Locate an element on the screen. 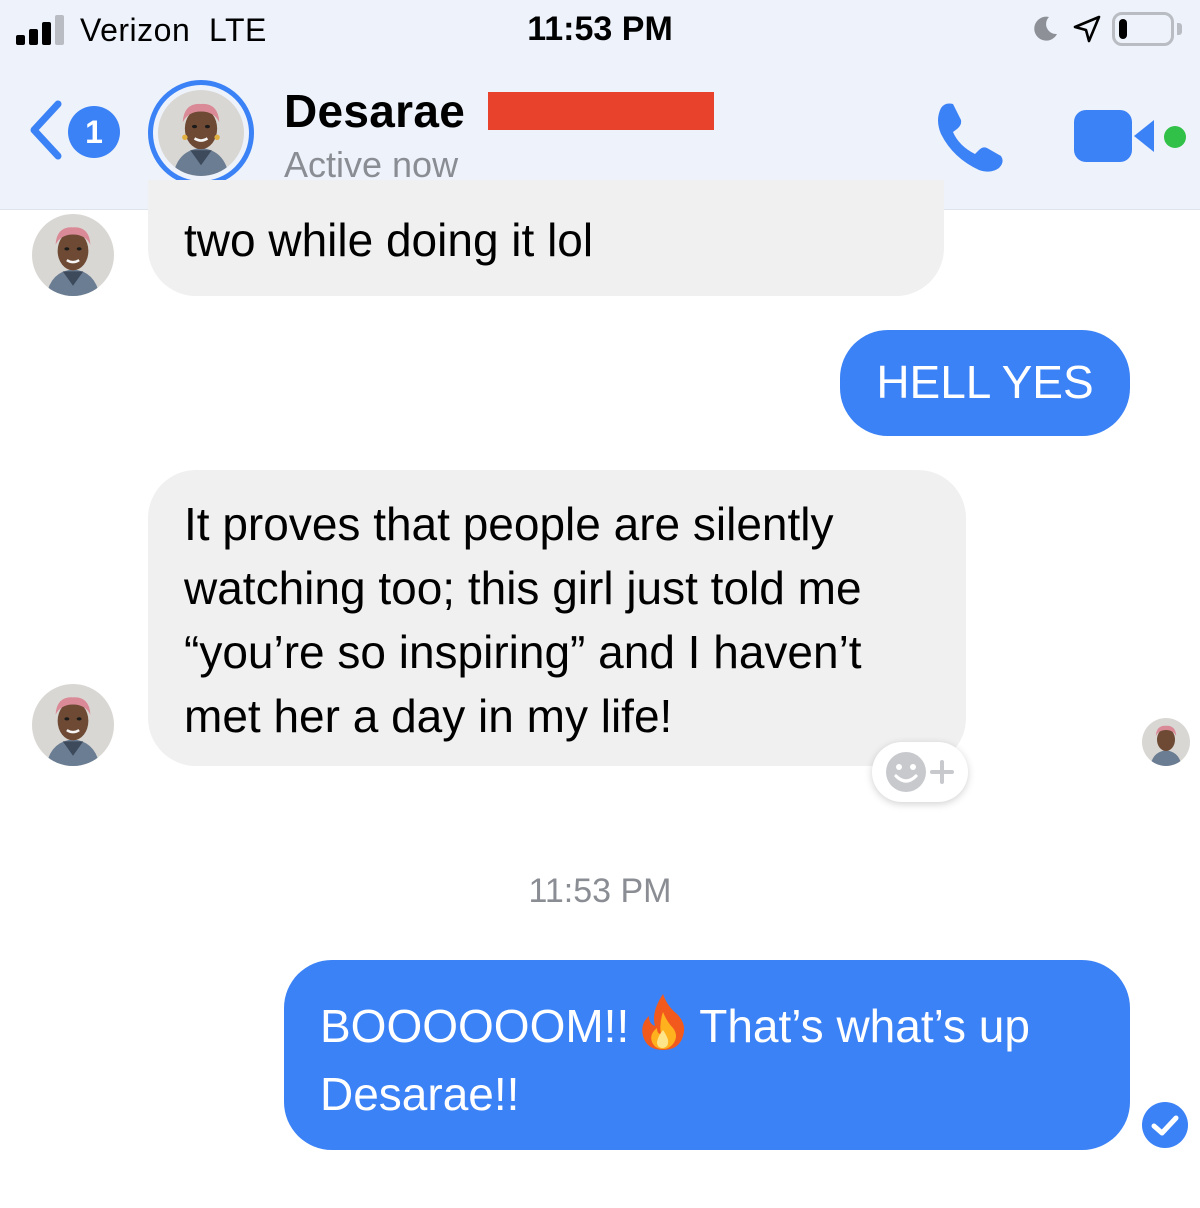  back-button: 1 is located at coordinates (72, 130).